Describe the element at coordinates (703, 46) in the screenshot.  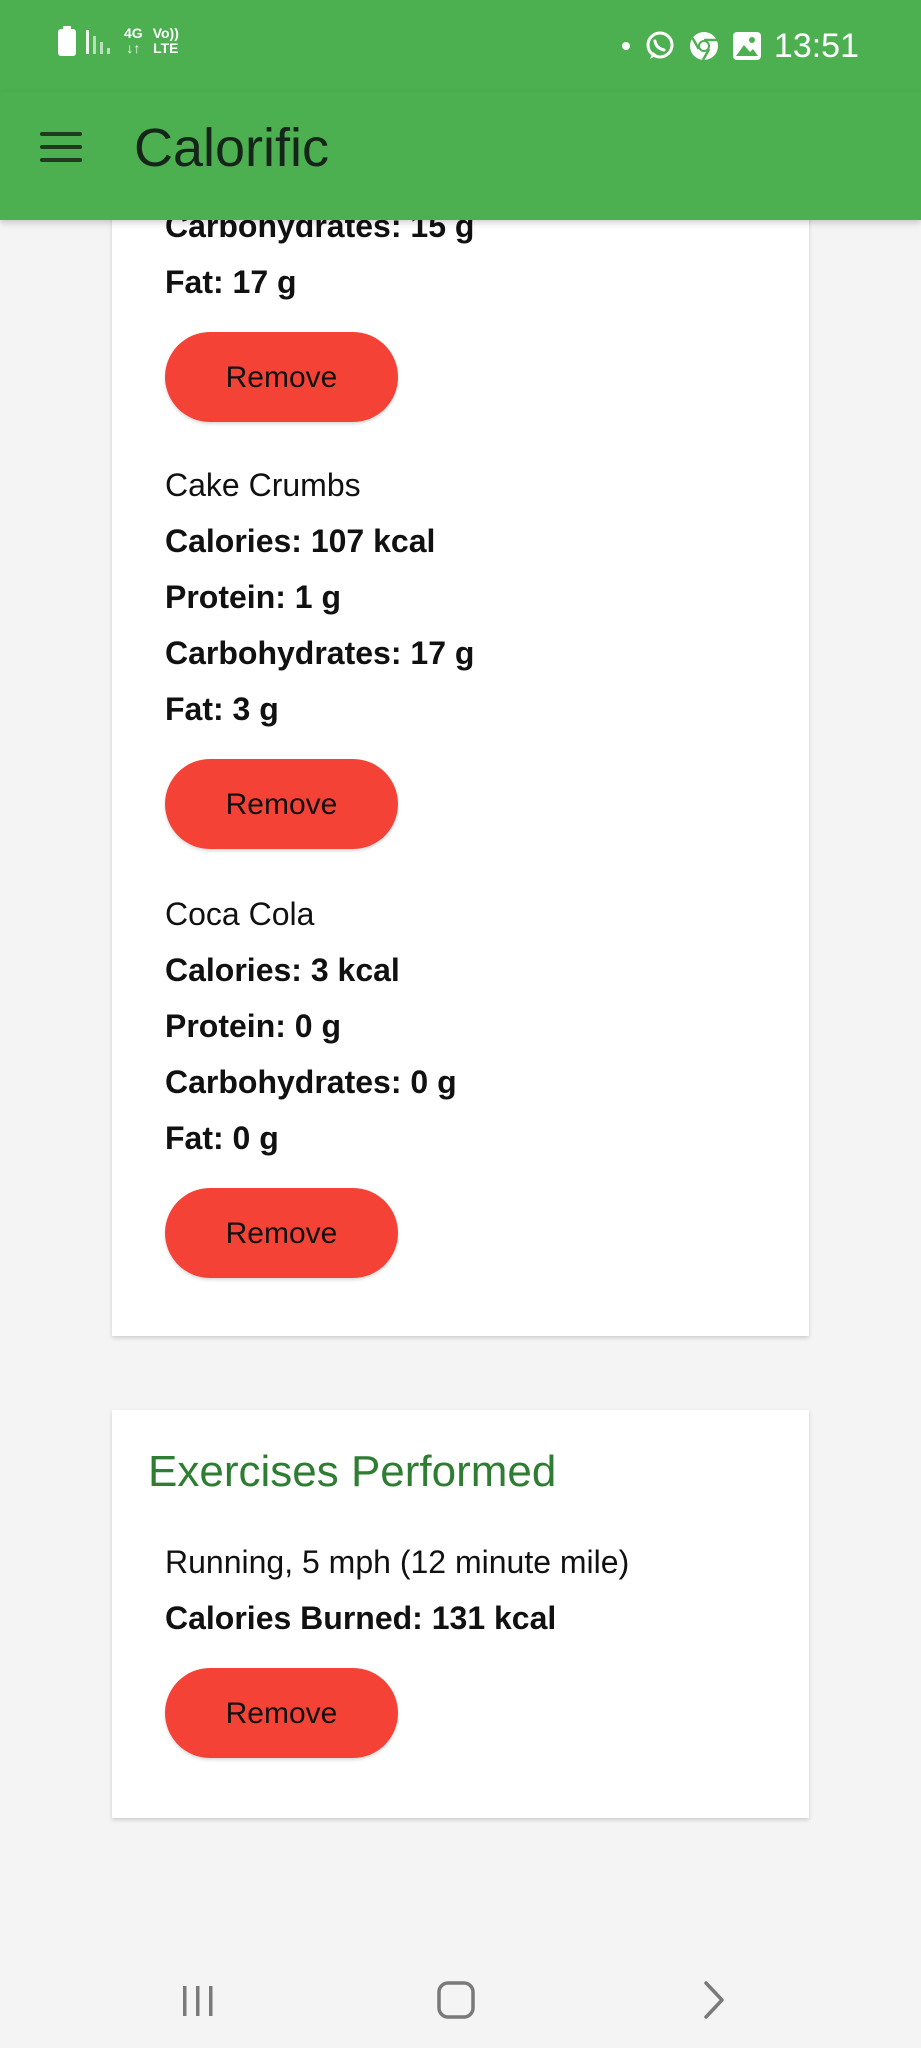
I see `chrome-icon` at that location.